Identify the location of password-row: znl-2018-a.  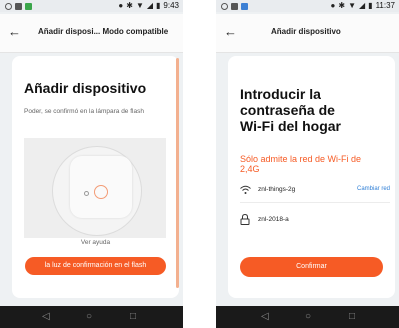
(315, 221).